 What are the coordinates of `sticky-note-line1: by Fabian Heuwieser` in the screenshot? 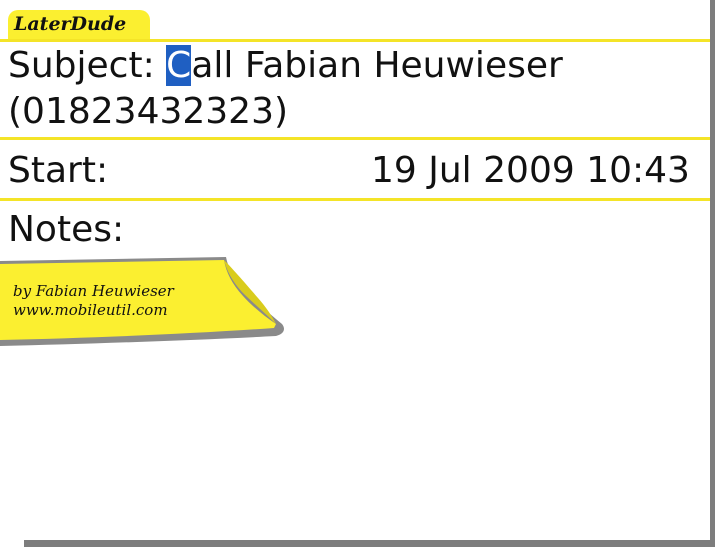 It's located at (93, 291).